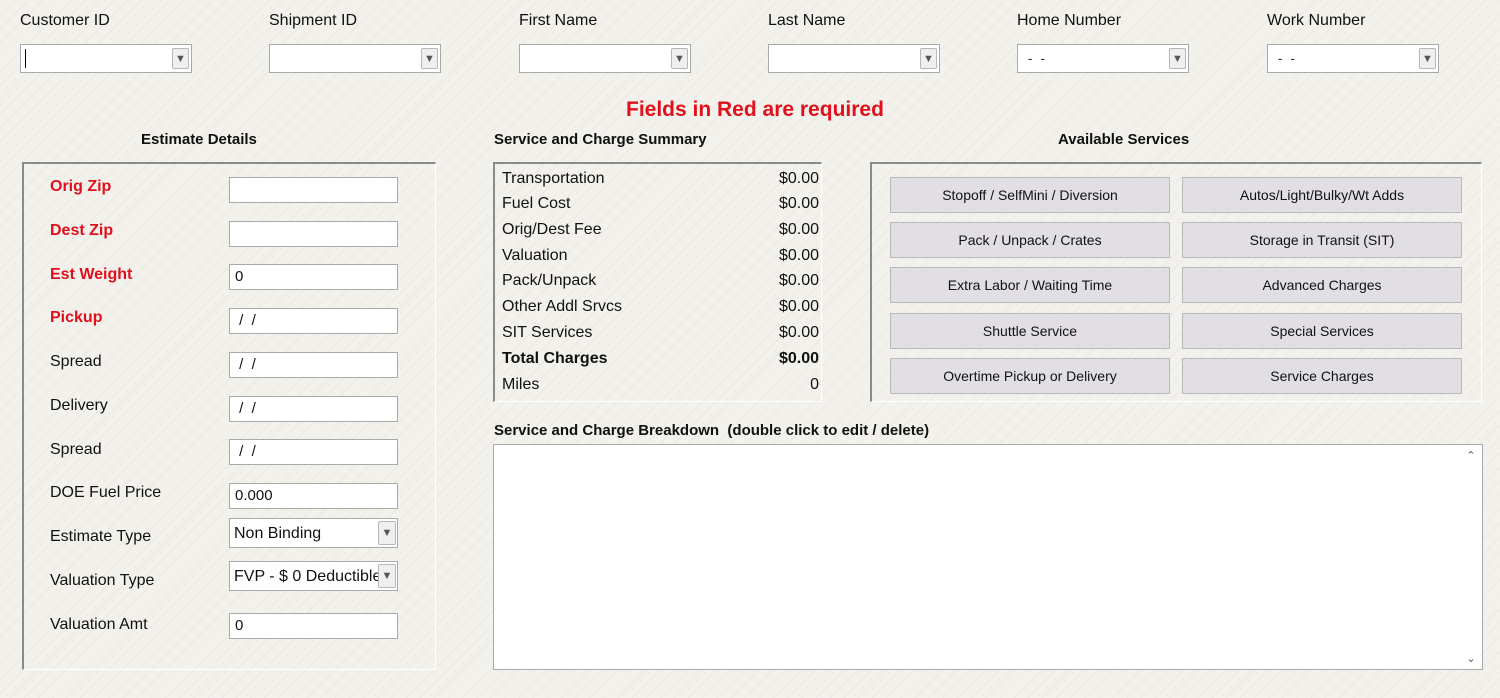  I want to click on summary-row-orig-dest-fee: Orig/Dest Fee $0.00, so click(660, 229).